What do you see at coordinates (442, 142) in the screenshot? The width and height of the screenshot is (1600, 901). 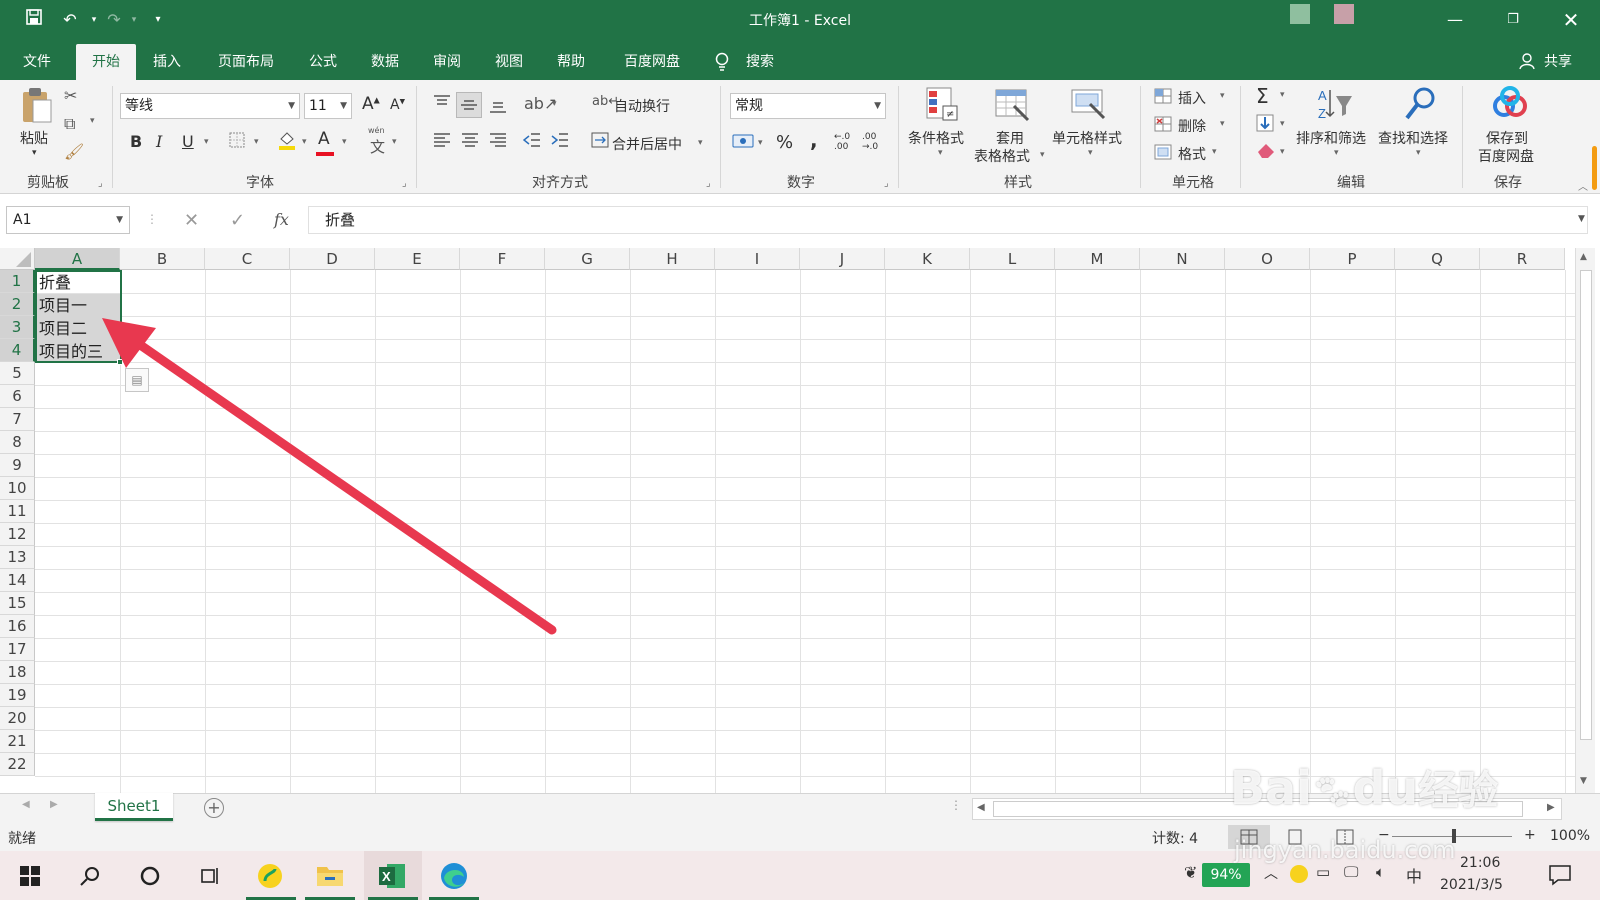 I see `align-left-icon` at bounding box center [442, 142].